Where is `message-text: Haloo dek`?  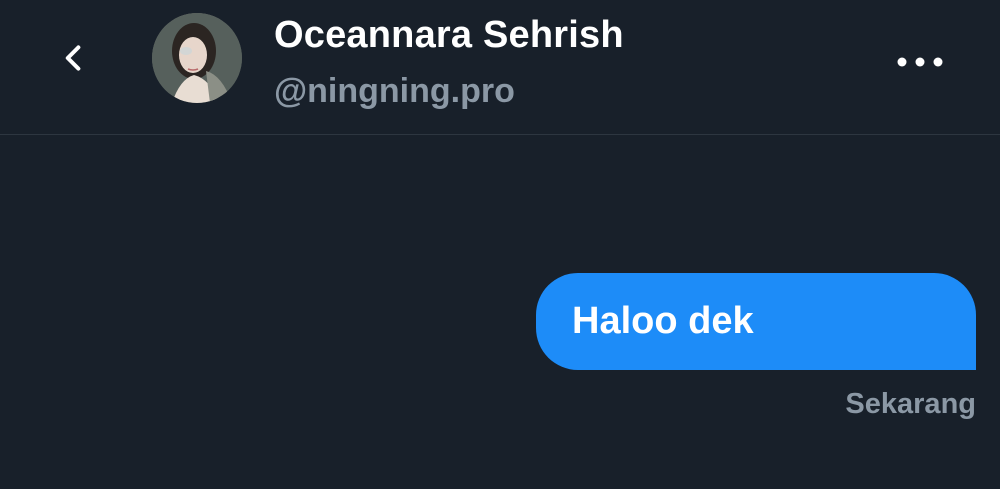 message-text: Haloo dek is located at coordinates (663, 321).